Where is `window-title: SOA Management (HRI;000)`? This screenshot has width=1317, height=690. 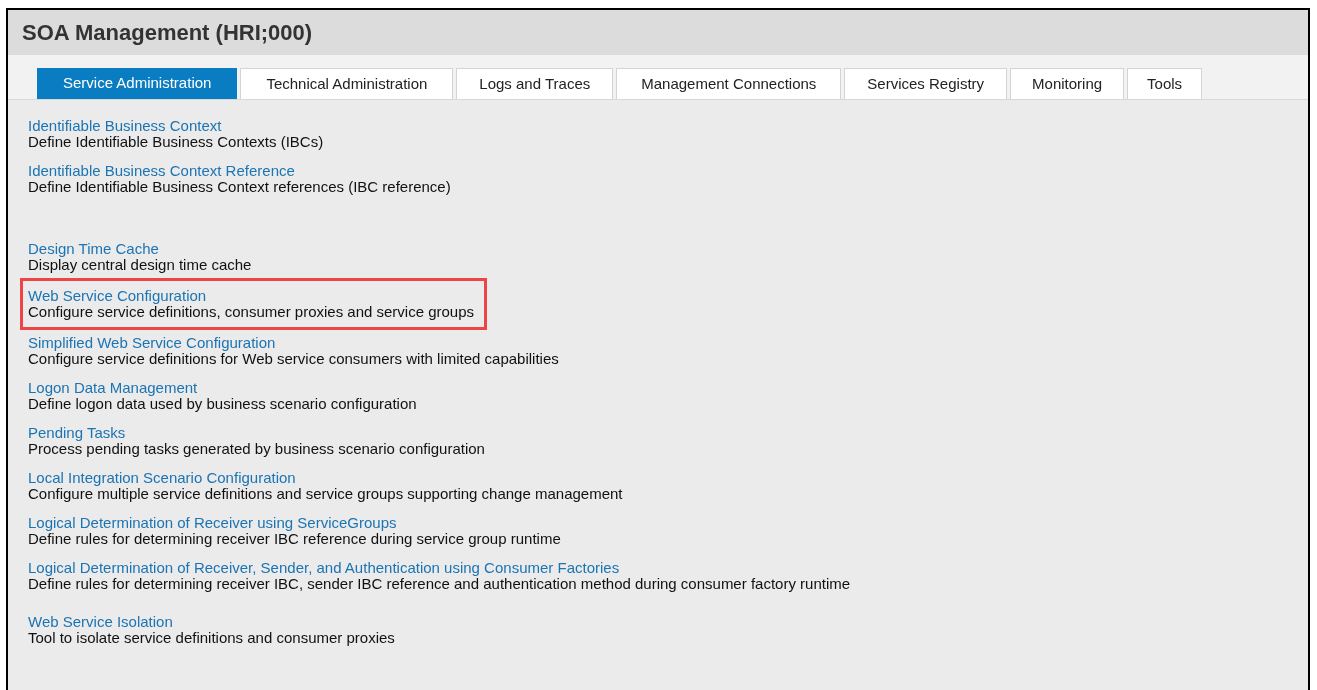 window-title: SOA Management (HRI;000) is located at coordinates (167, 33).